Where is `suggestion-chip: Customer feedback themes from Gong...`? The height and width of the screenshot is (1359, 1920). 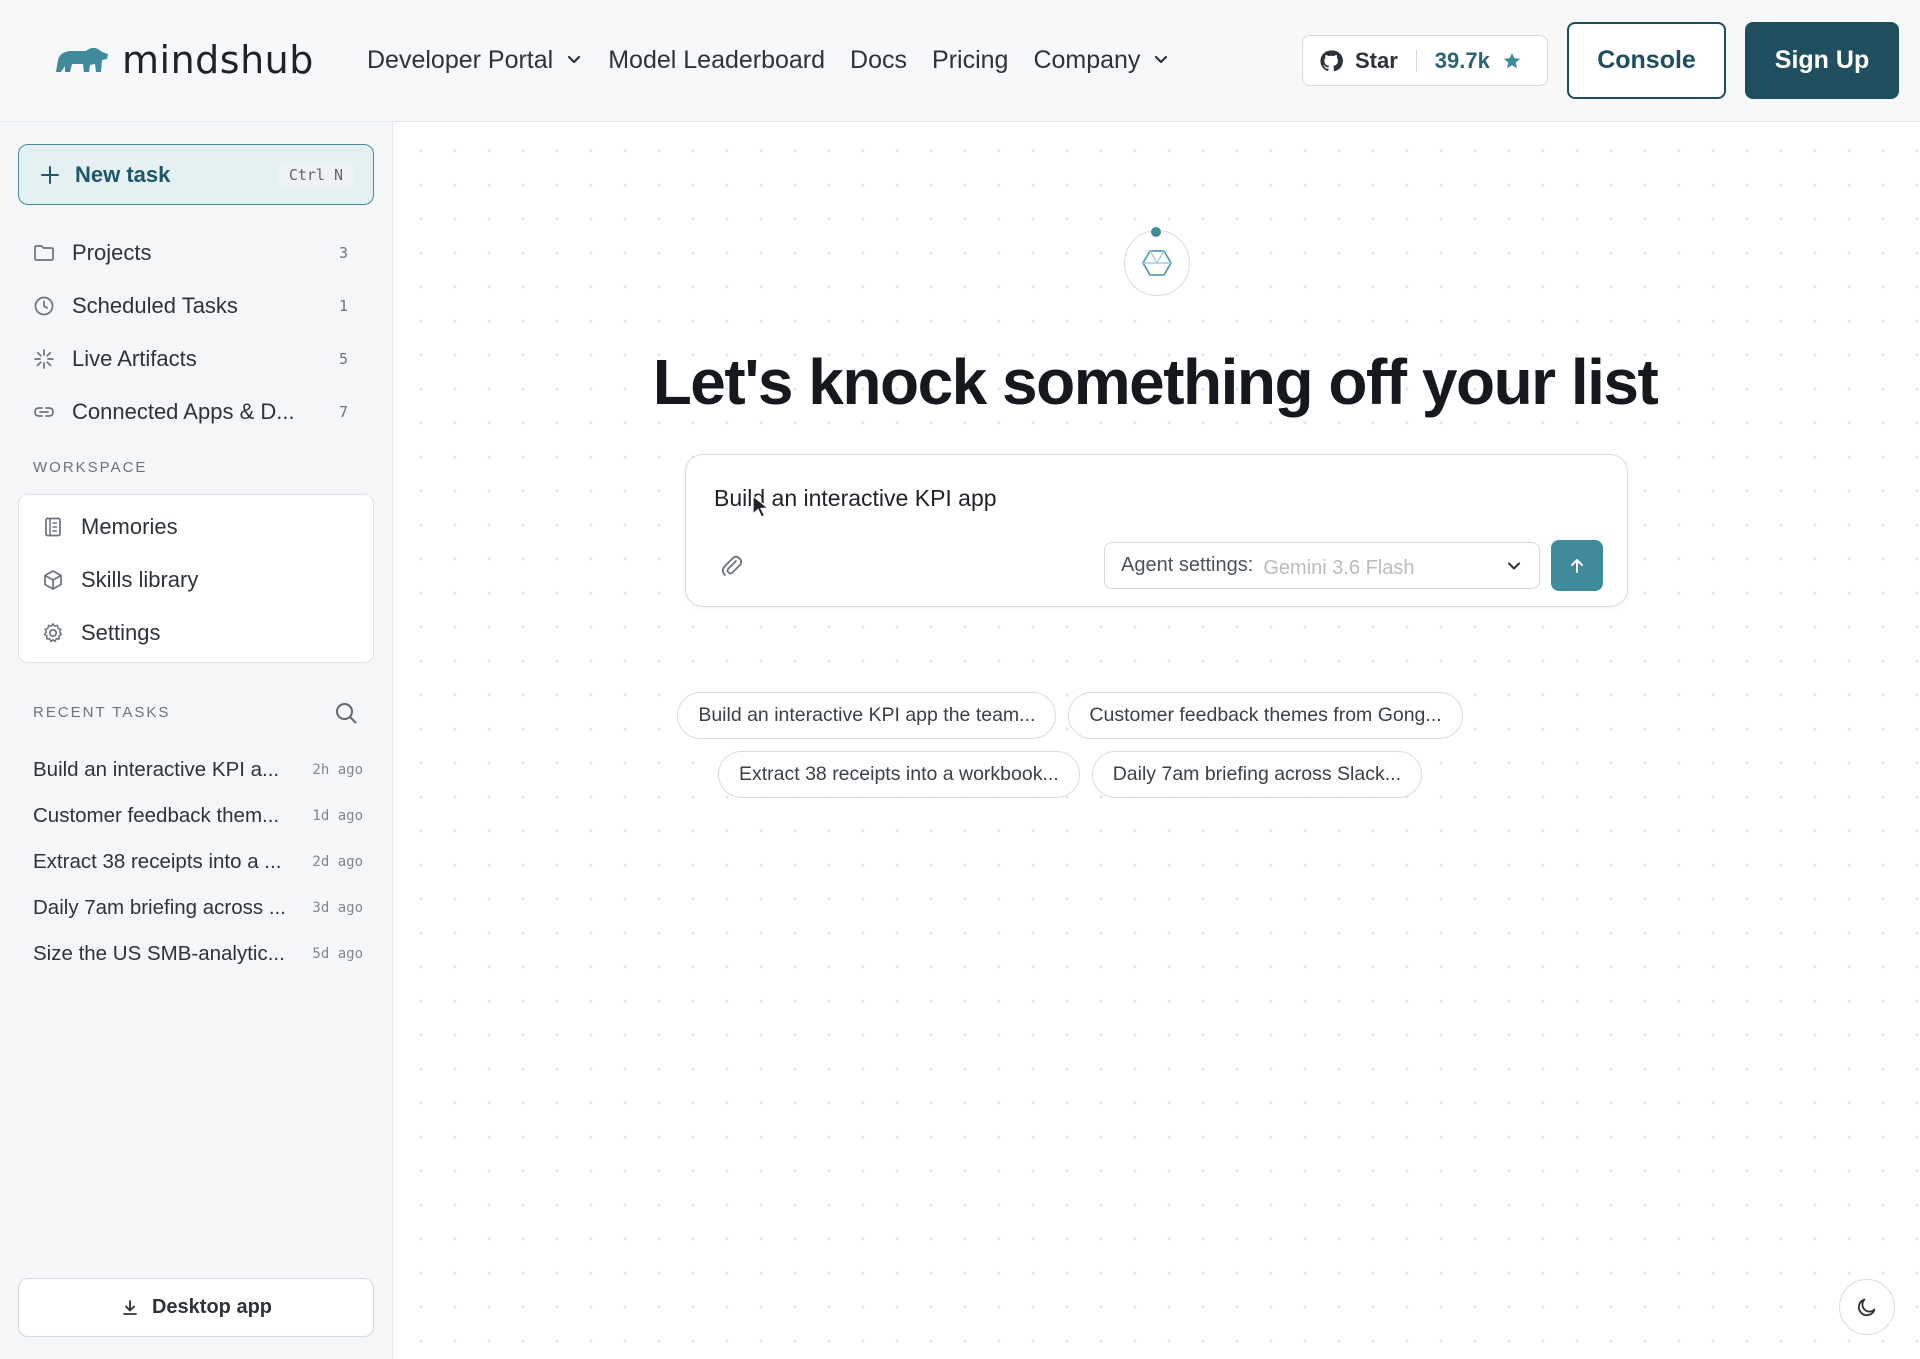
suggestion-chip: Customer feedback themes from Gong... is located at coordinates (1265, 715).